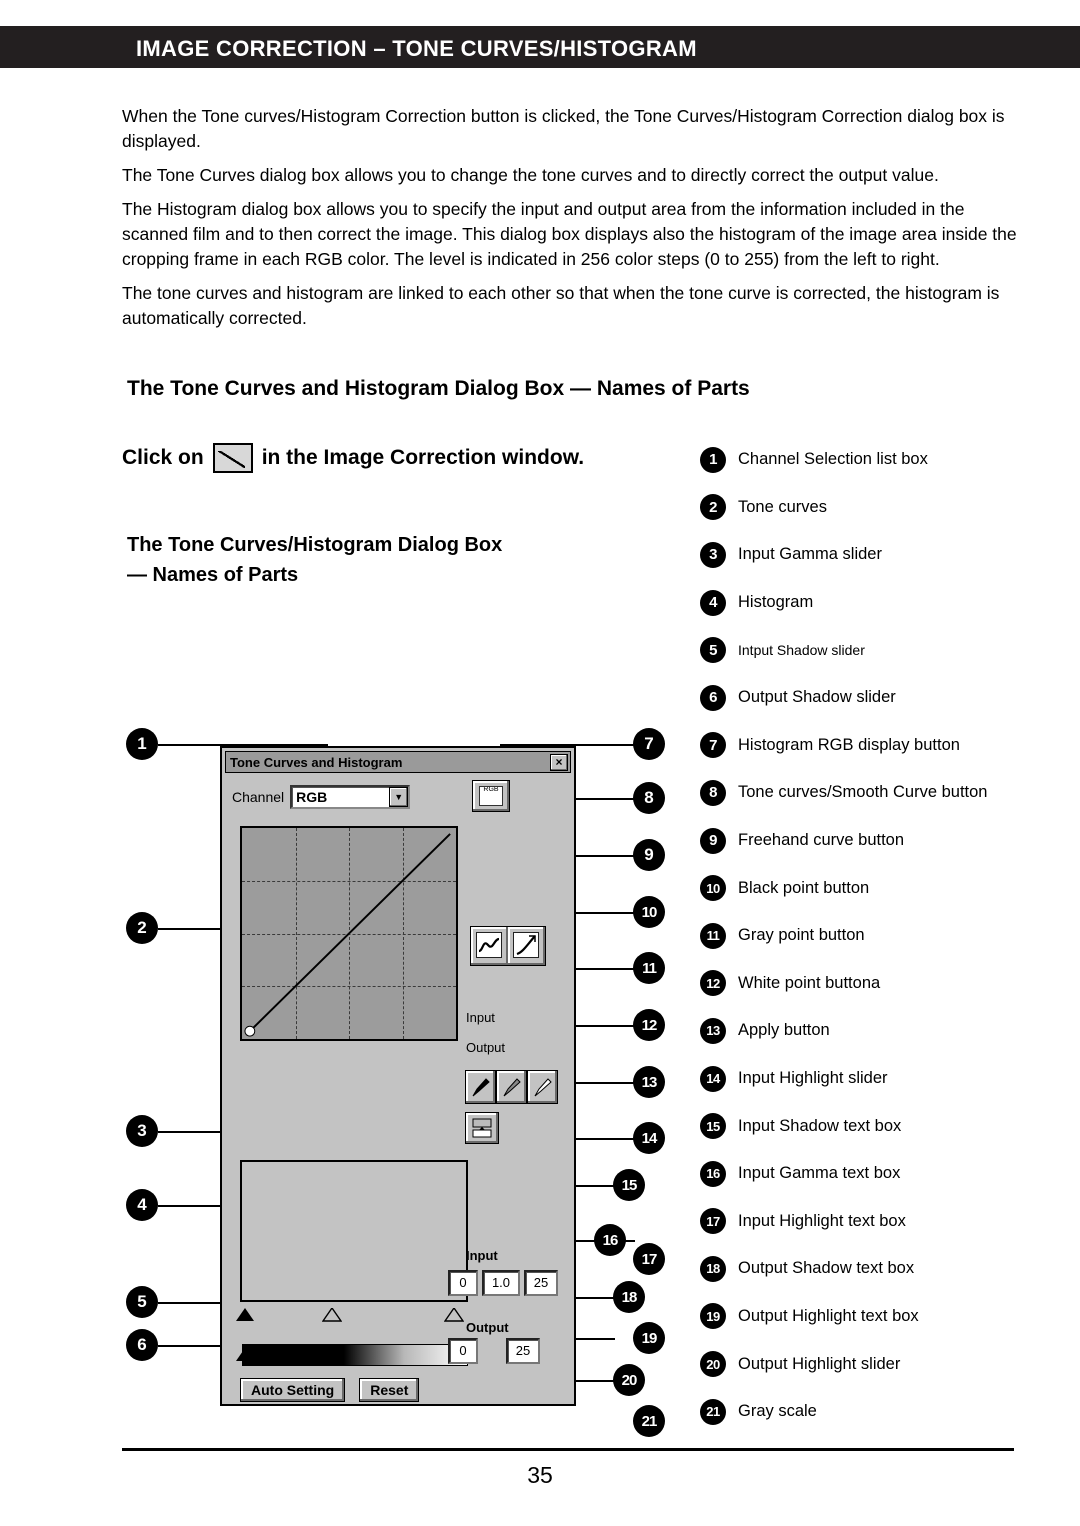 Image resolution: width=1080 pixels, height=1526 pixels. Describe the element at coordinates (142, 1131) in the screenshot. I see `figure-callout-3: 3` at that location.